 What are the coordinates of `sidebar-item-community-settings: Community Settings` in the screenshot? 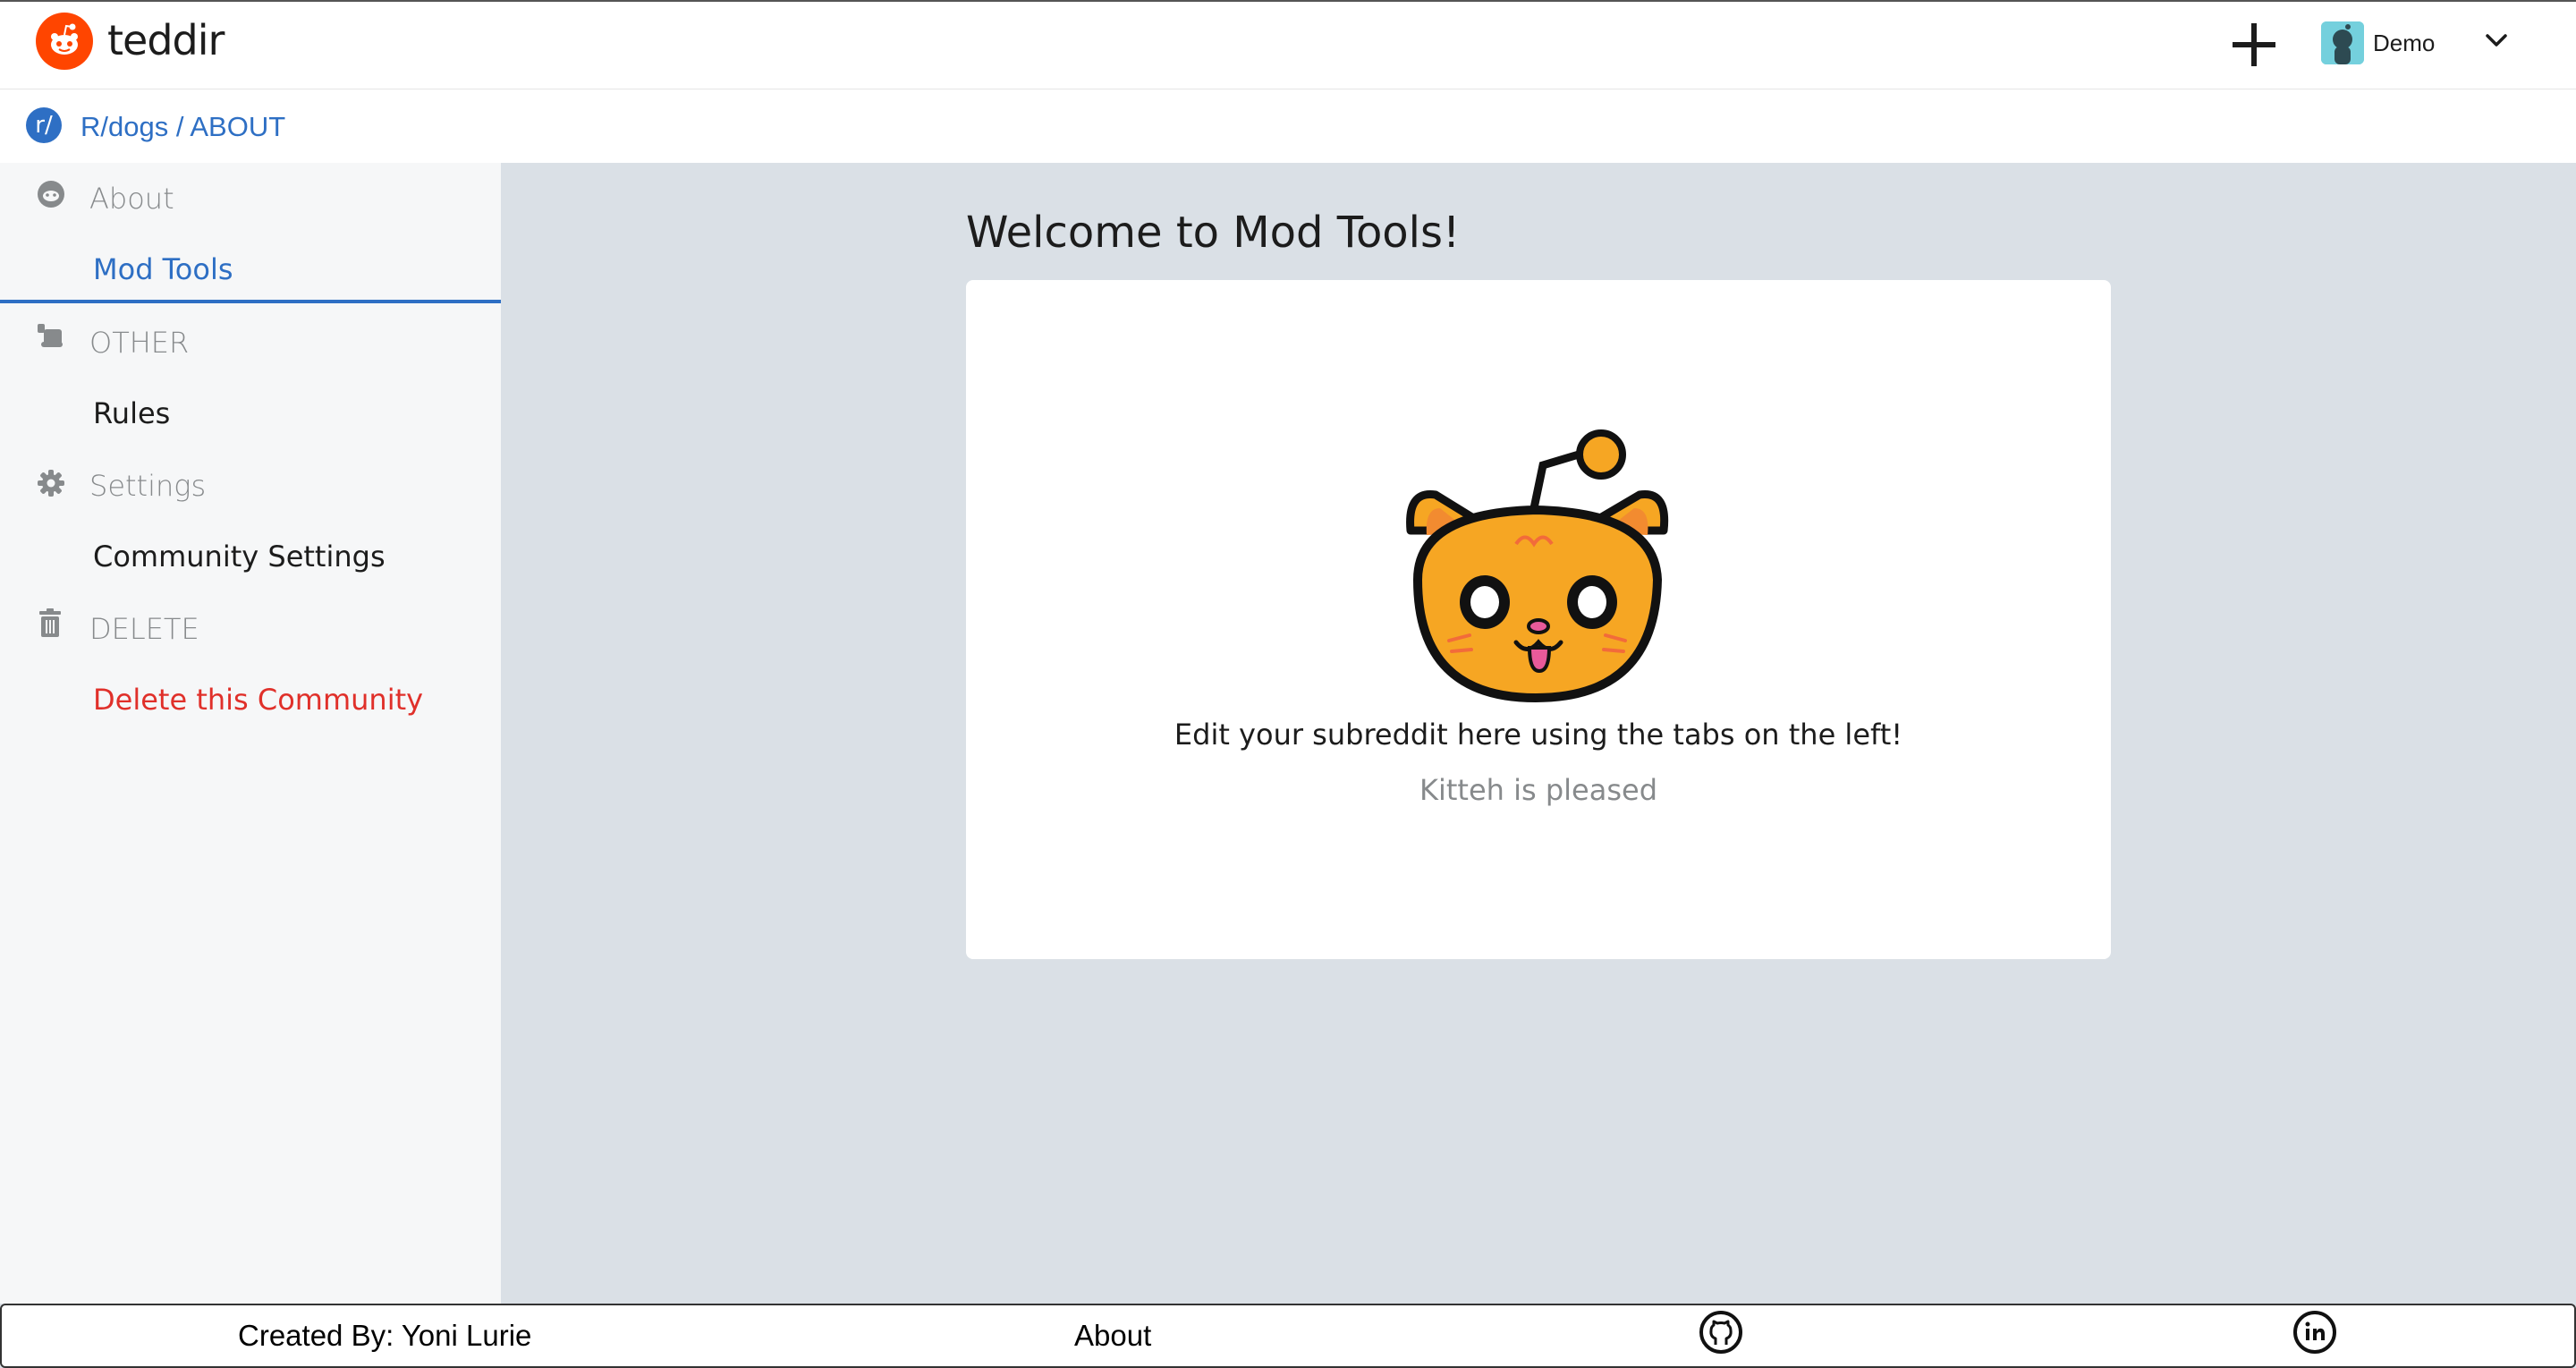 It's located at (239, 557).